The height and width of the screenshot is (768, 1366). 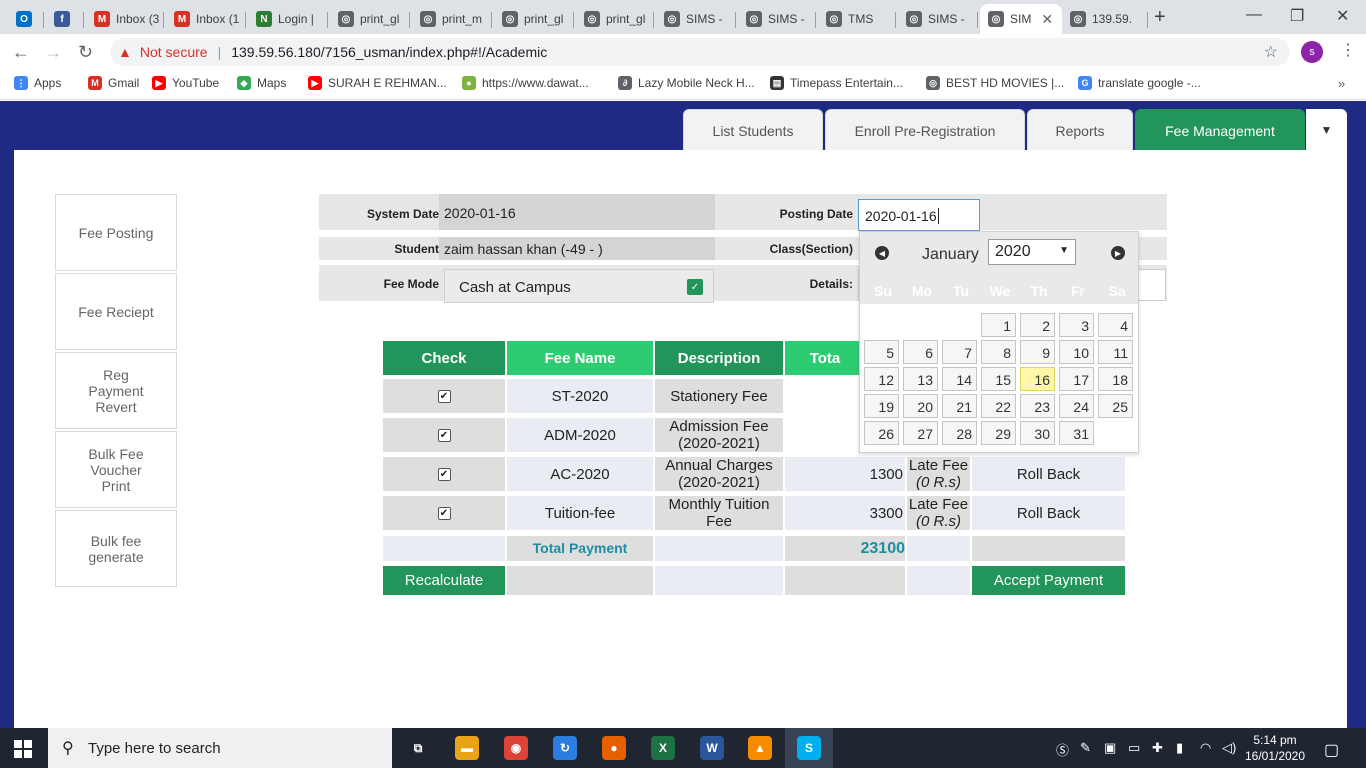 I want to click on taskbar-search: ⚲ Type here to search, so click(x=220, y=748).